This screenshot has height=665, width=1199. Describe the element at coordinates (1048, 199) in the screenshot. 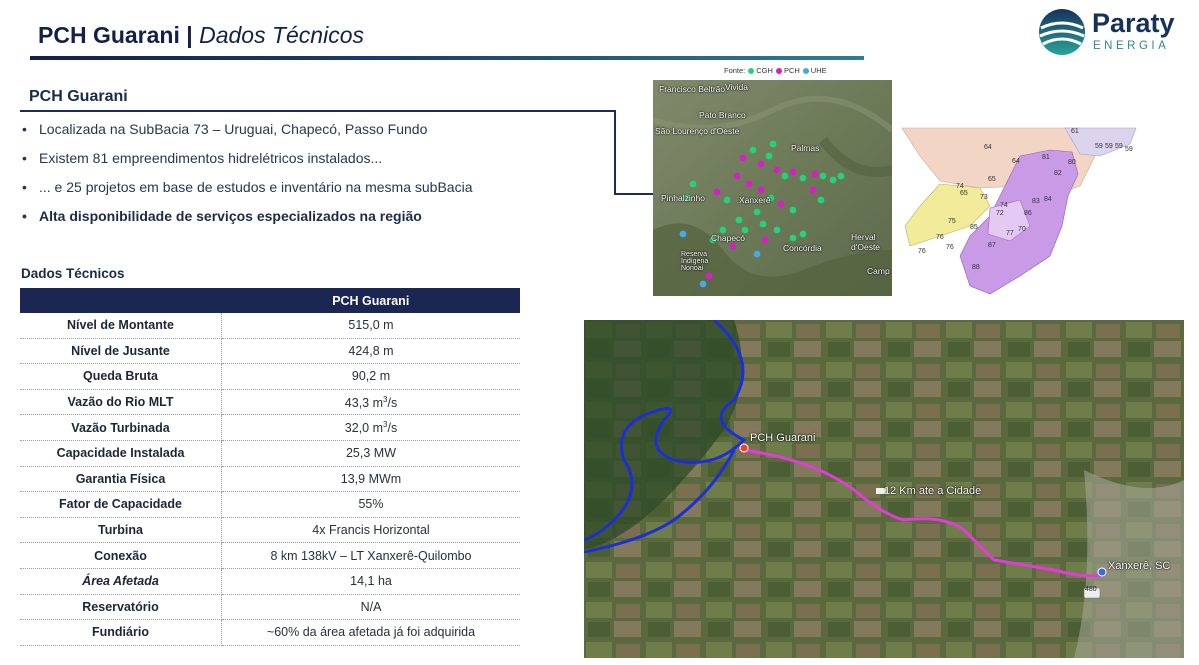

I see `map-label: 84` at that location.